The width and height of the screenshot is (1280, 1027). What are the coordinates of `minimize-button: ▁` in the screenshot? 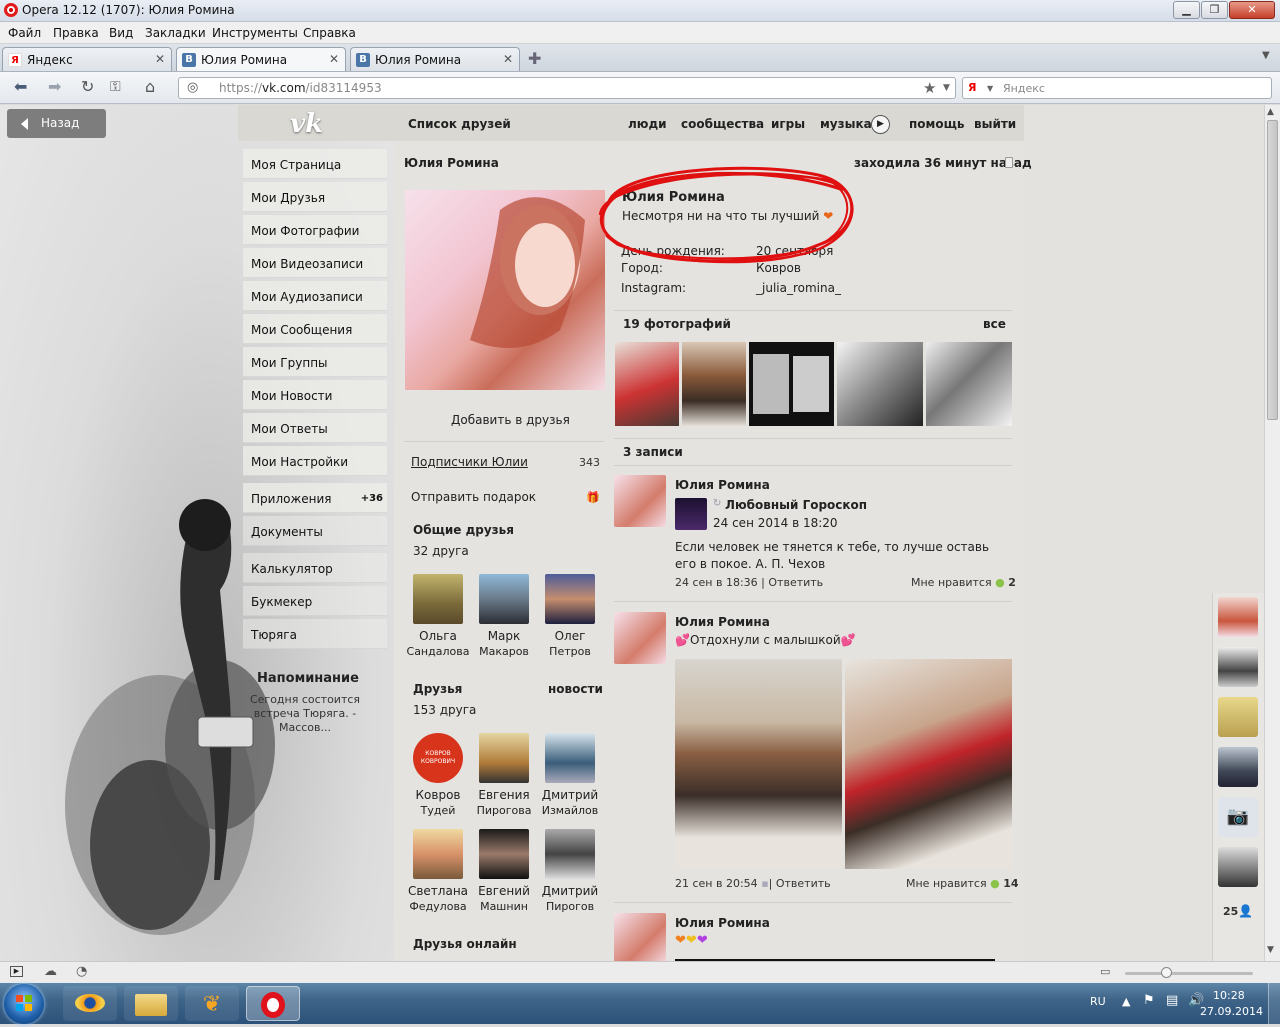 It's located at (1186, 10).